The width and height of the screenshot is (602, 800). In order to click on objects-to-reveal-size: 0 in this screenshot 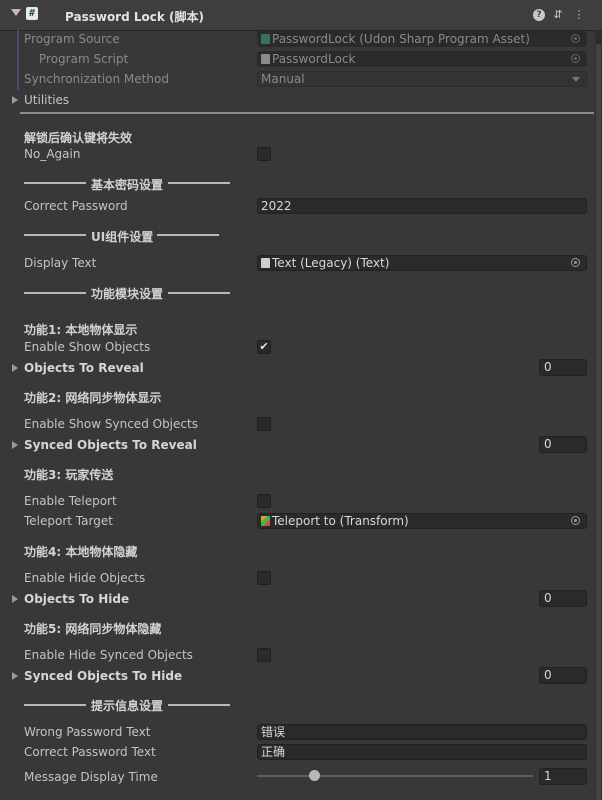, I will do `click(563, 367)`.